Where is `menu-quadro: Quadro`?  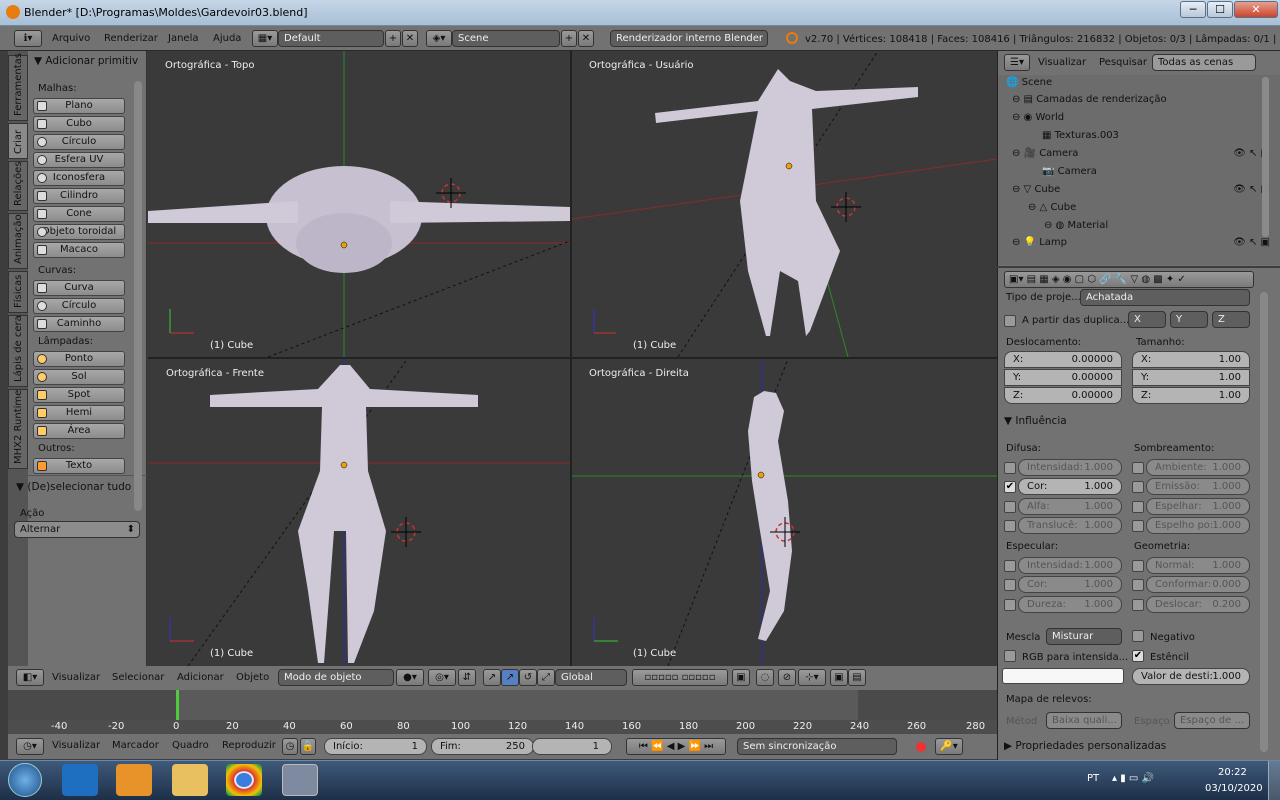
menu-quadro: Quadro is located at coordinates (190, 745).